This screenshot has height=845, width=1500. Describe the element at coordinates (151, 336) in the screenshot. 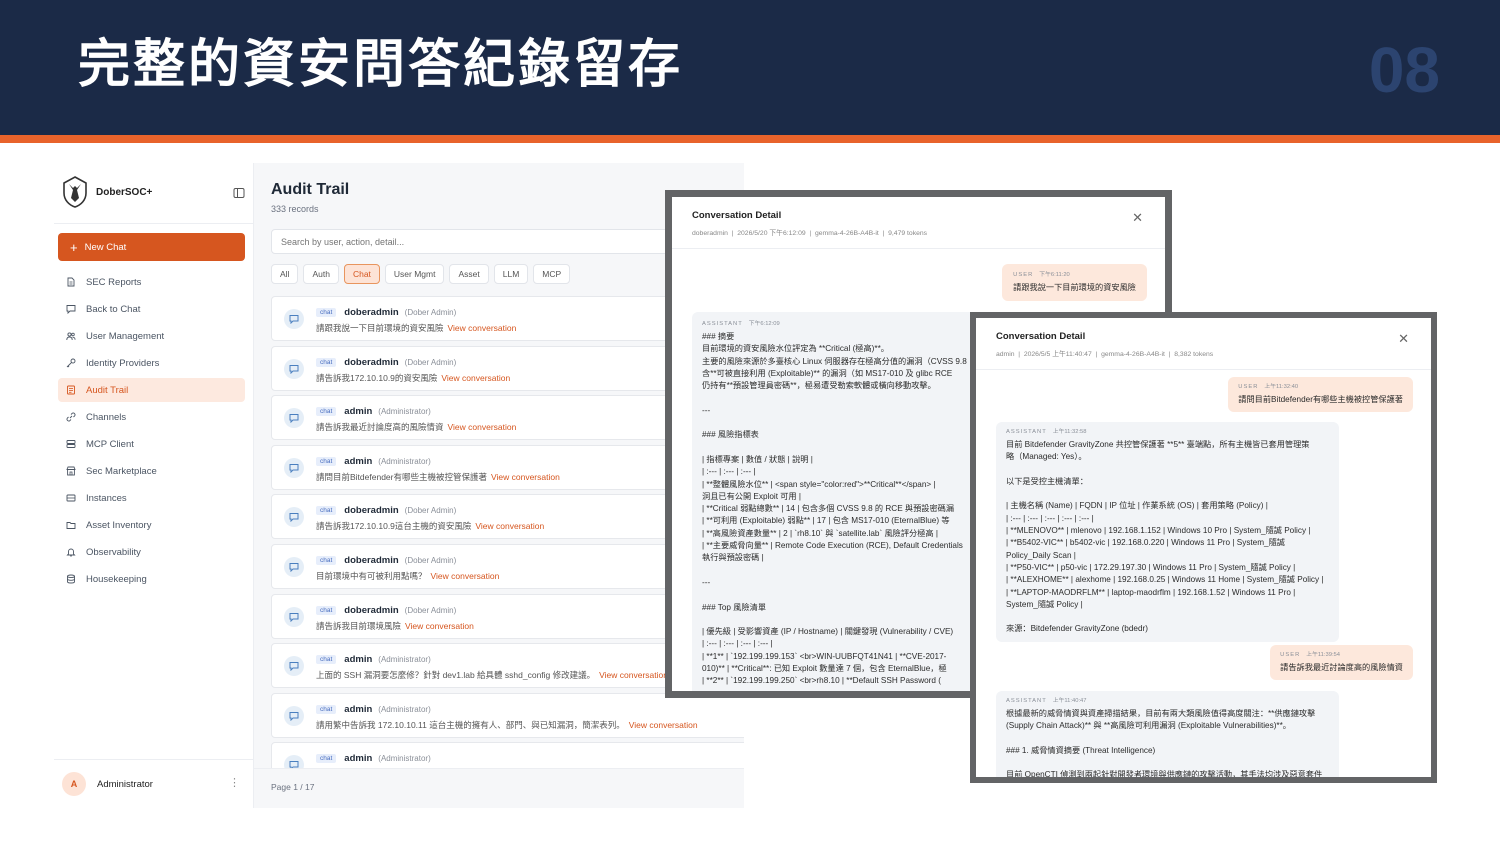

I see `sidebar-item-user-management: User Management` at that location.